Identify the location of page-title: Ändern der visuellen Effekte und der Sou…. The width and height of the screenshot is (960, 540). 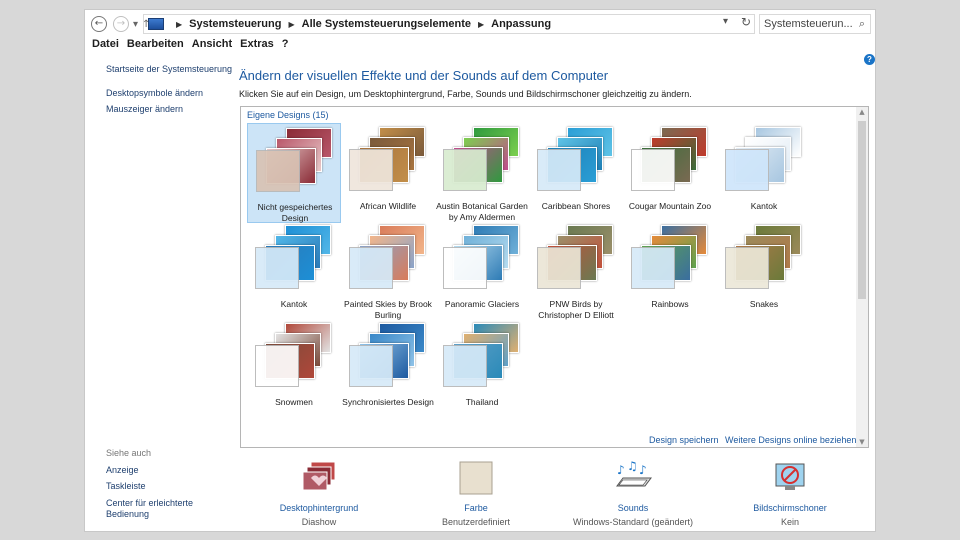
(424, 75).